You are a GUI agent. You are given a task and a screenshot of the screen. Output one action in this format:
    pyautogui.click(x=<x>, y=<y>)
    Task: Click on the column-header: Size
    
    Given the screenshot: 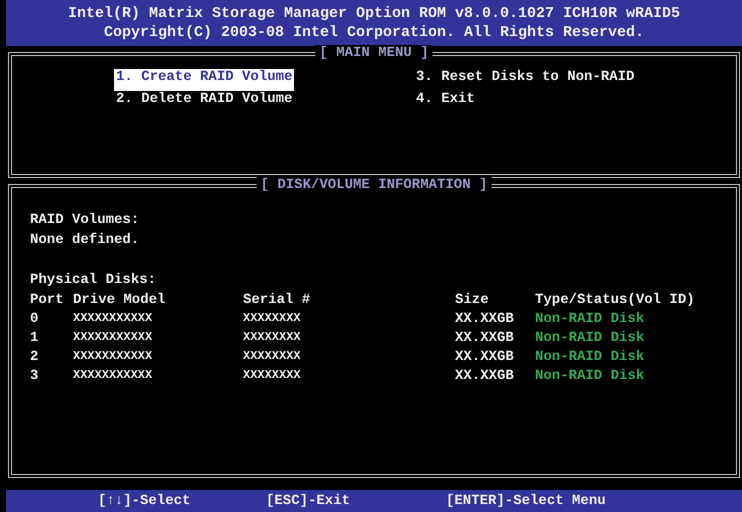 What is the action you would take?
    pyautogui.click(x=472, y=301)
    